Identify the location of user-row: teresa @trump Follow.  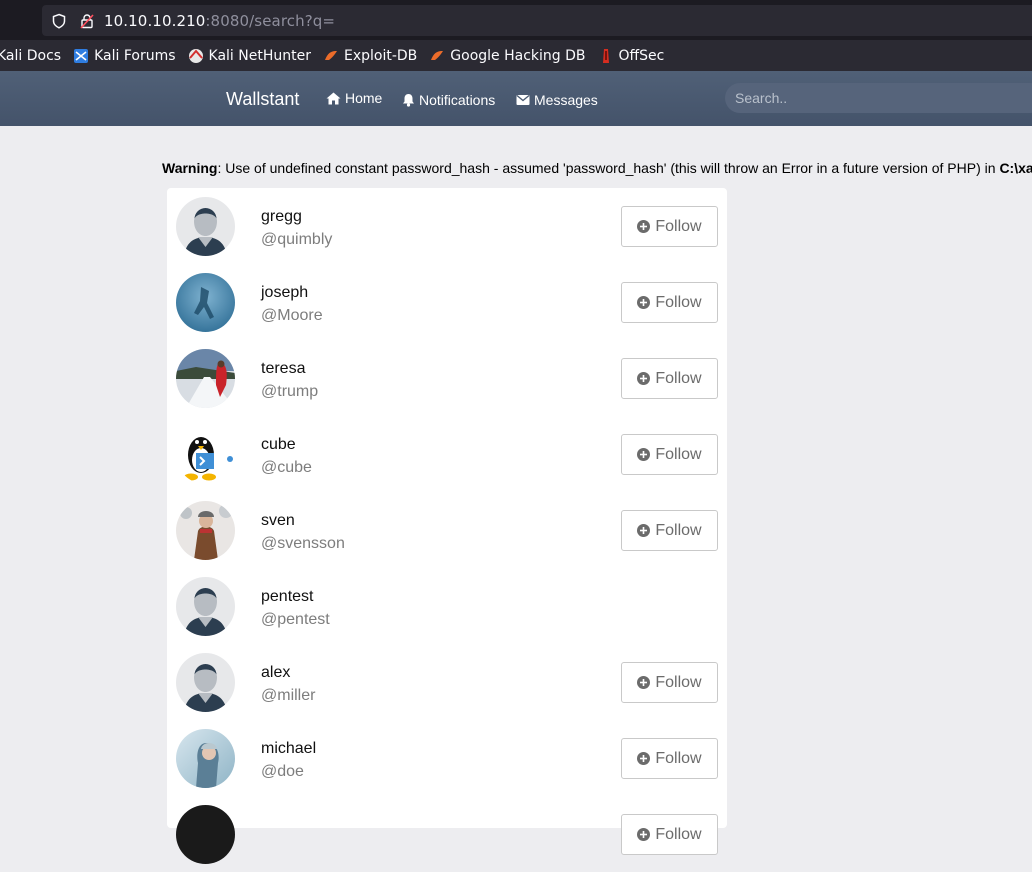
(447, 378).